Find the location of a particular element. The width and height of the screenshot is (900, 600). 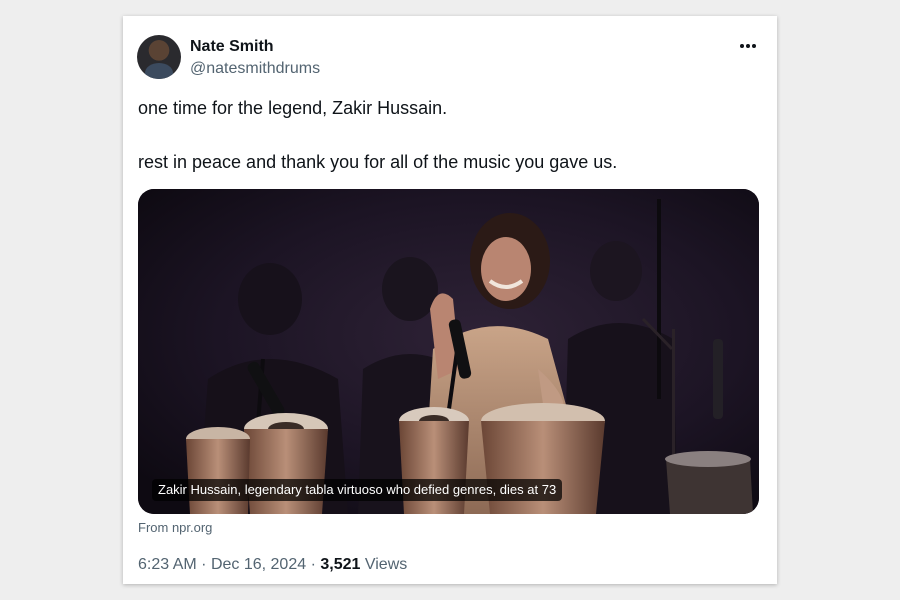

link-source: From npr.org is located at coordinates (175, 527).